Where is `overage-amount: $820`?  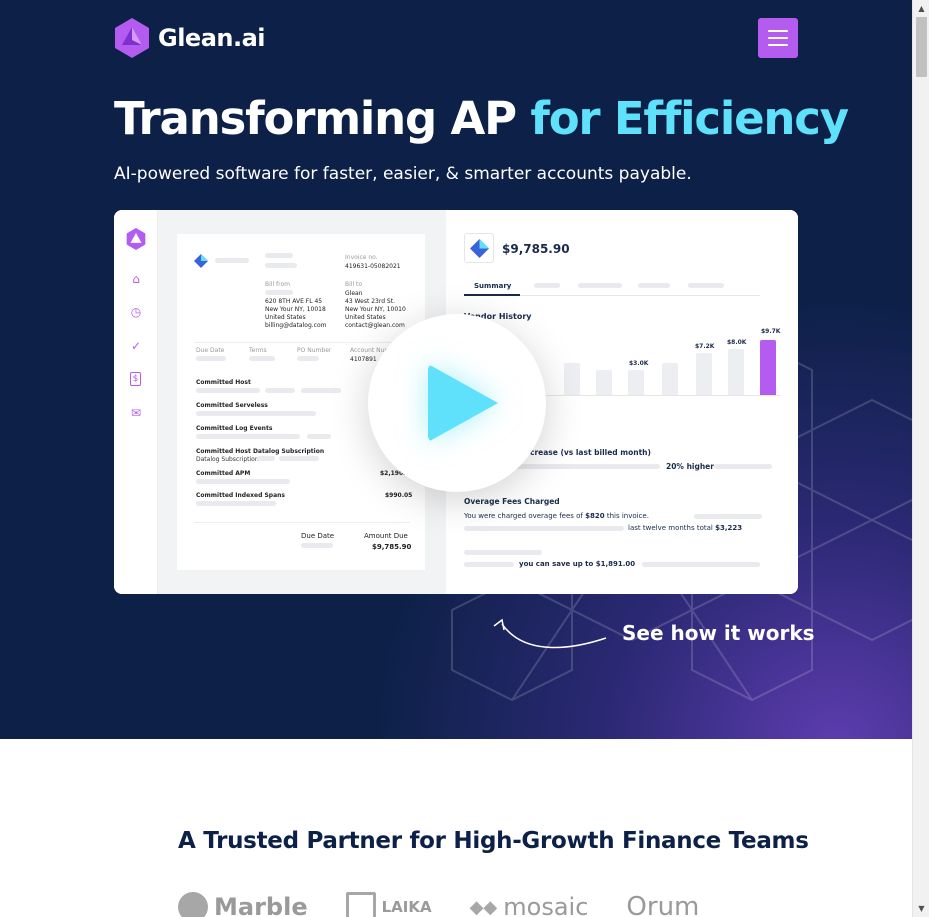 overage-amount: $820 is located at coordinates (595, 516).